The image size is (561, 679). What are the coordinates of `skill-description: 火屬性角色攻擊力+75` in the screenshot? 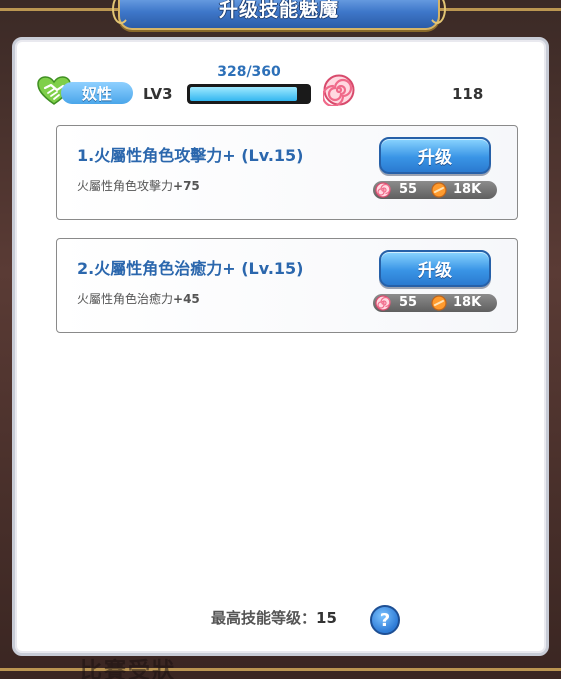 It's located at (138, 185).